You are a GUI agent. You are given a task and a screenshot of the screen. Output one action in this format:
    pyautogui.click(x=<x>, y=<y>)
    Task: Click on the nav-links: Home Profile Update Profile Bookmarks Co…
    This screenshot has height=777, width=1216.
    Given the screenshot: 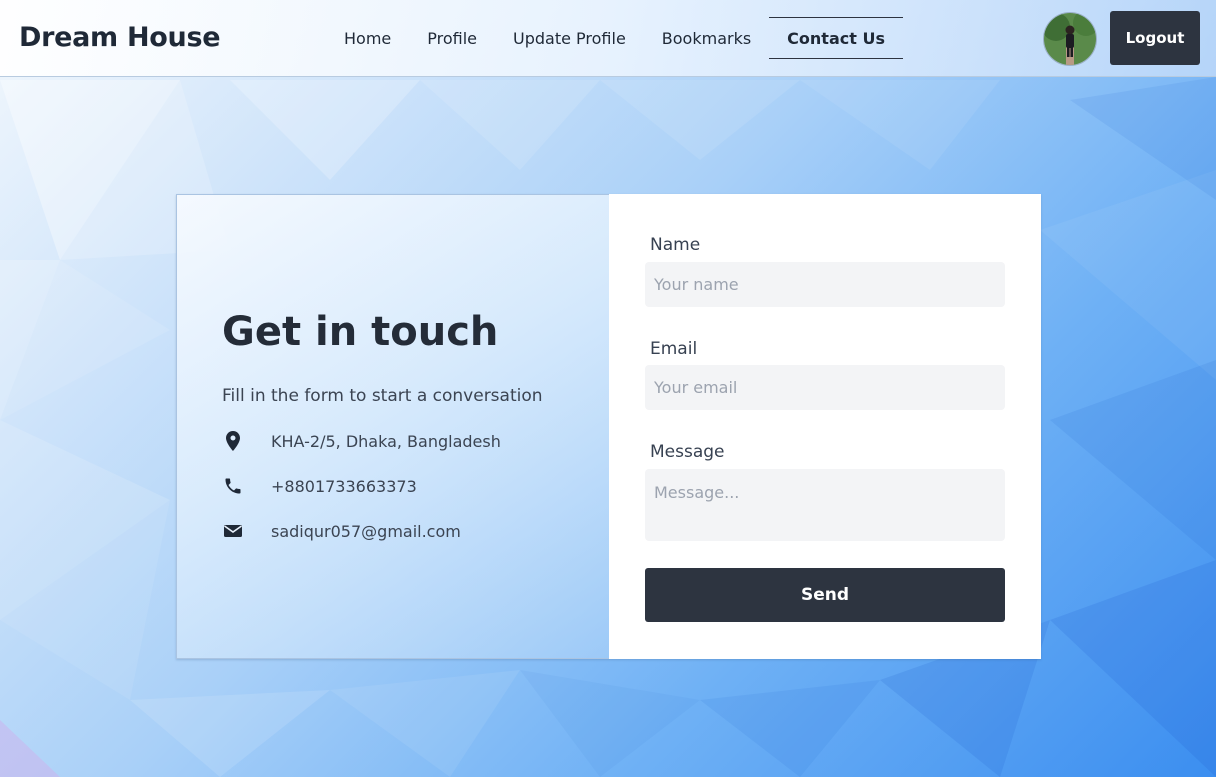 What is the action you would take?
    pyautogui.click(x=614, y=38)
    